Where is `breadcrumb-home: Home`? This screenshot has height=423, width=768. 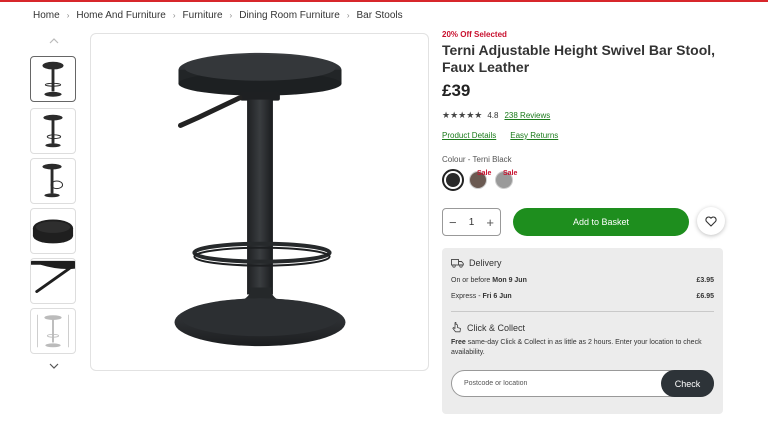 breadcrumb-home: Home is located at coordinates (46, 15).